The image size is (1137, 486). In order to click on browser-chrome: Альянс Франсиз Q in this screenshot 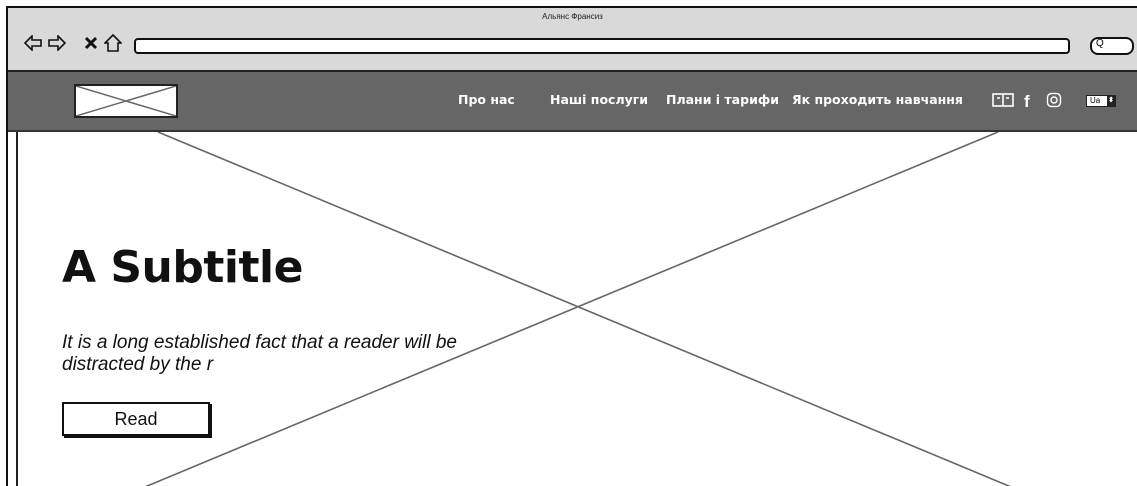, I will do `click(572, 40)`.